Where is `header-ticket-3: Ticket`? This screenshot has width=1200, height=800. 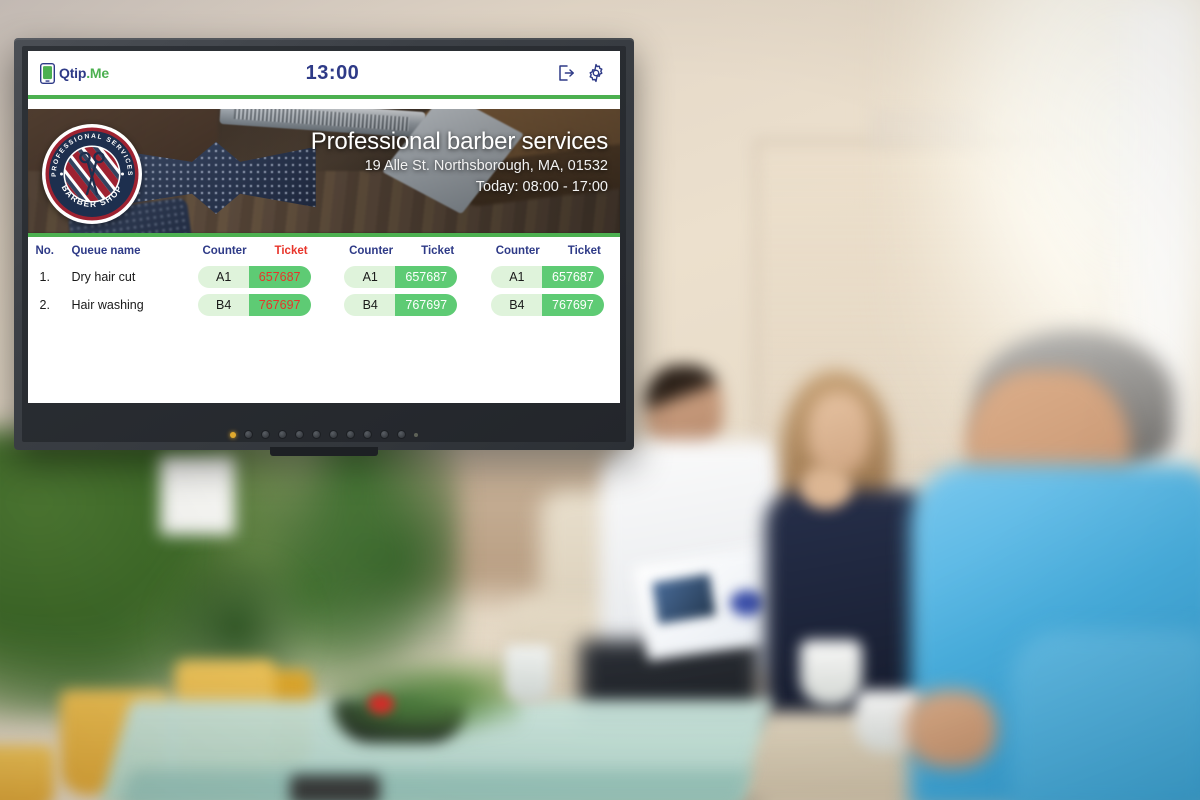
header-ticket-3: Ticket is located at coordinates (584, 251).